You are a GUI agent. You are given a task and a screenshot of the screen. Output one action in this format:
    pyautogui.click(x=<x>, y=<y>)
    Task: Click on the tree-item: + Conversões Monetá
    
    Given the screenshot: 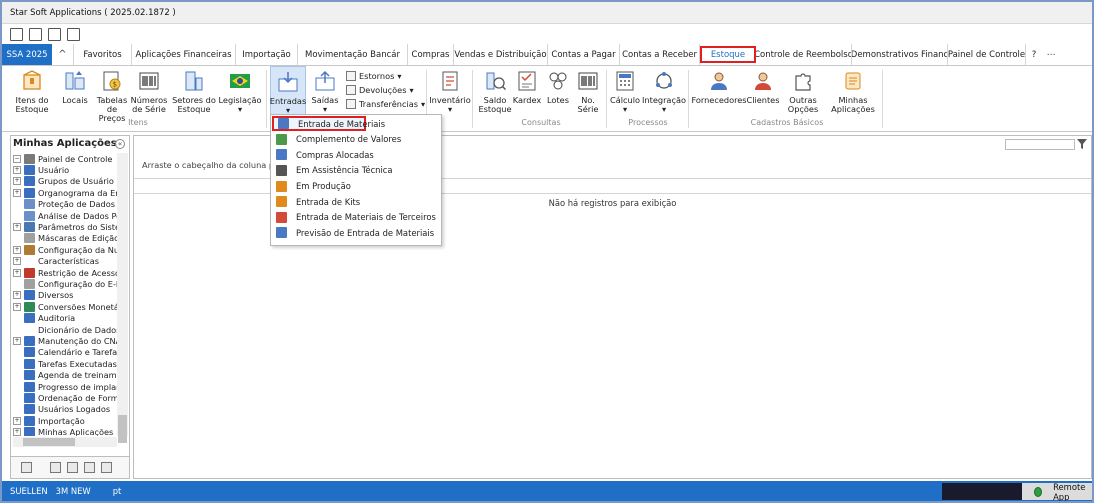 What is the action you would take?
    pyautogui.click(x=65, y=306)
    